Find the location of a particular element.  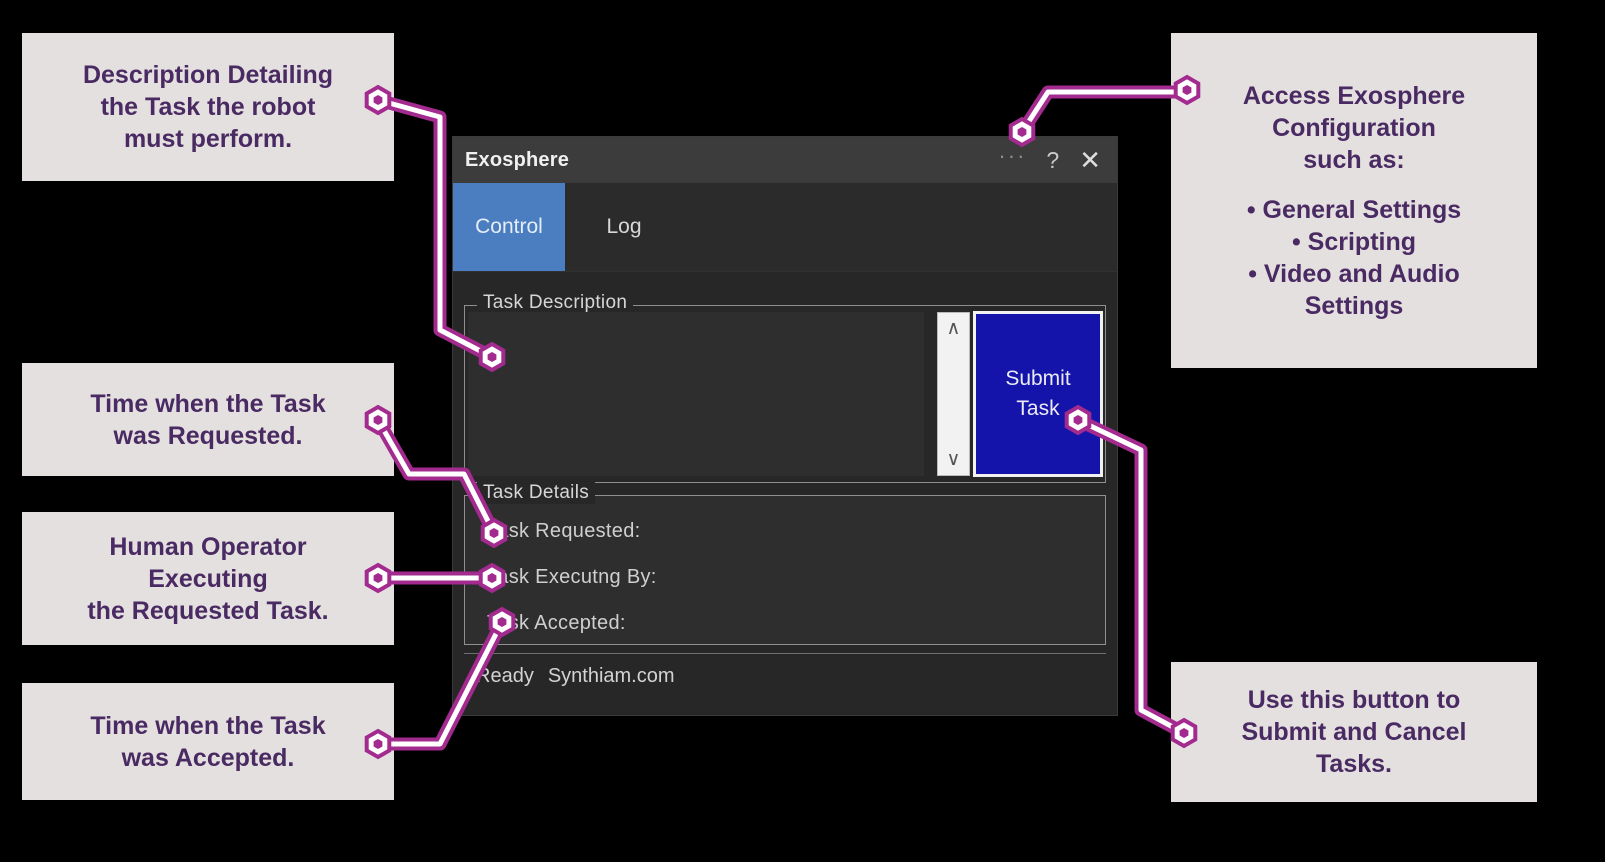

submit-task-label-line1: Submit is located at coordinates (1038, 378).